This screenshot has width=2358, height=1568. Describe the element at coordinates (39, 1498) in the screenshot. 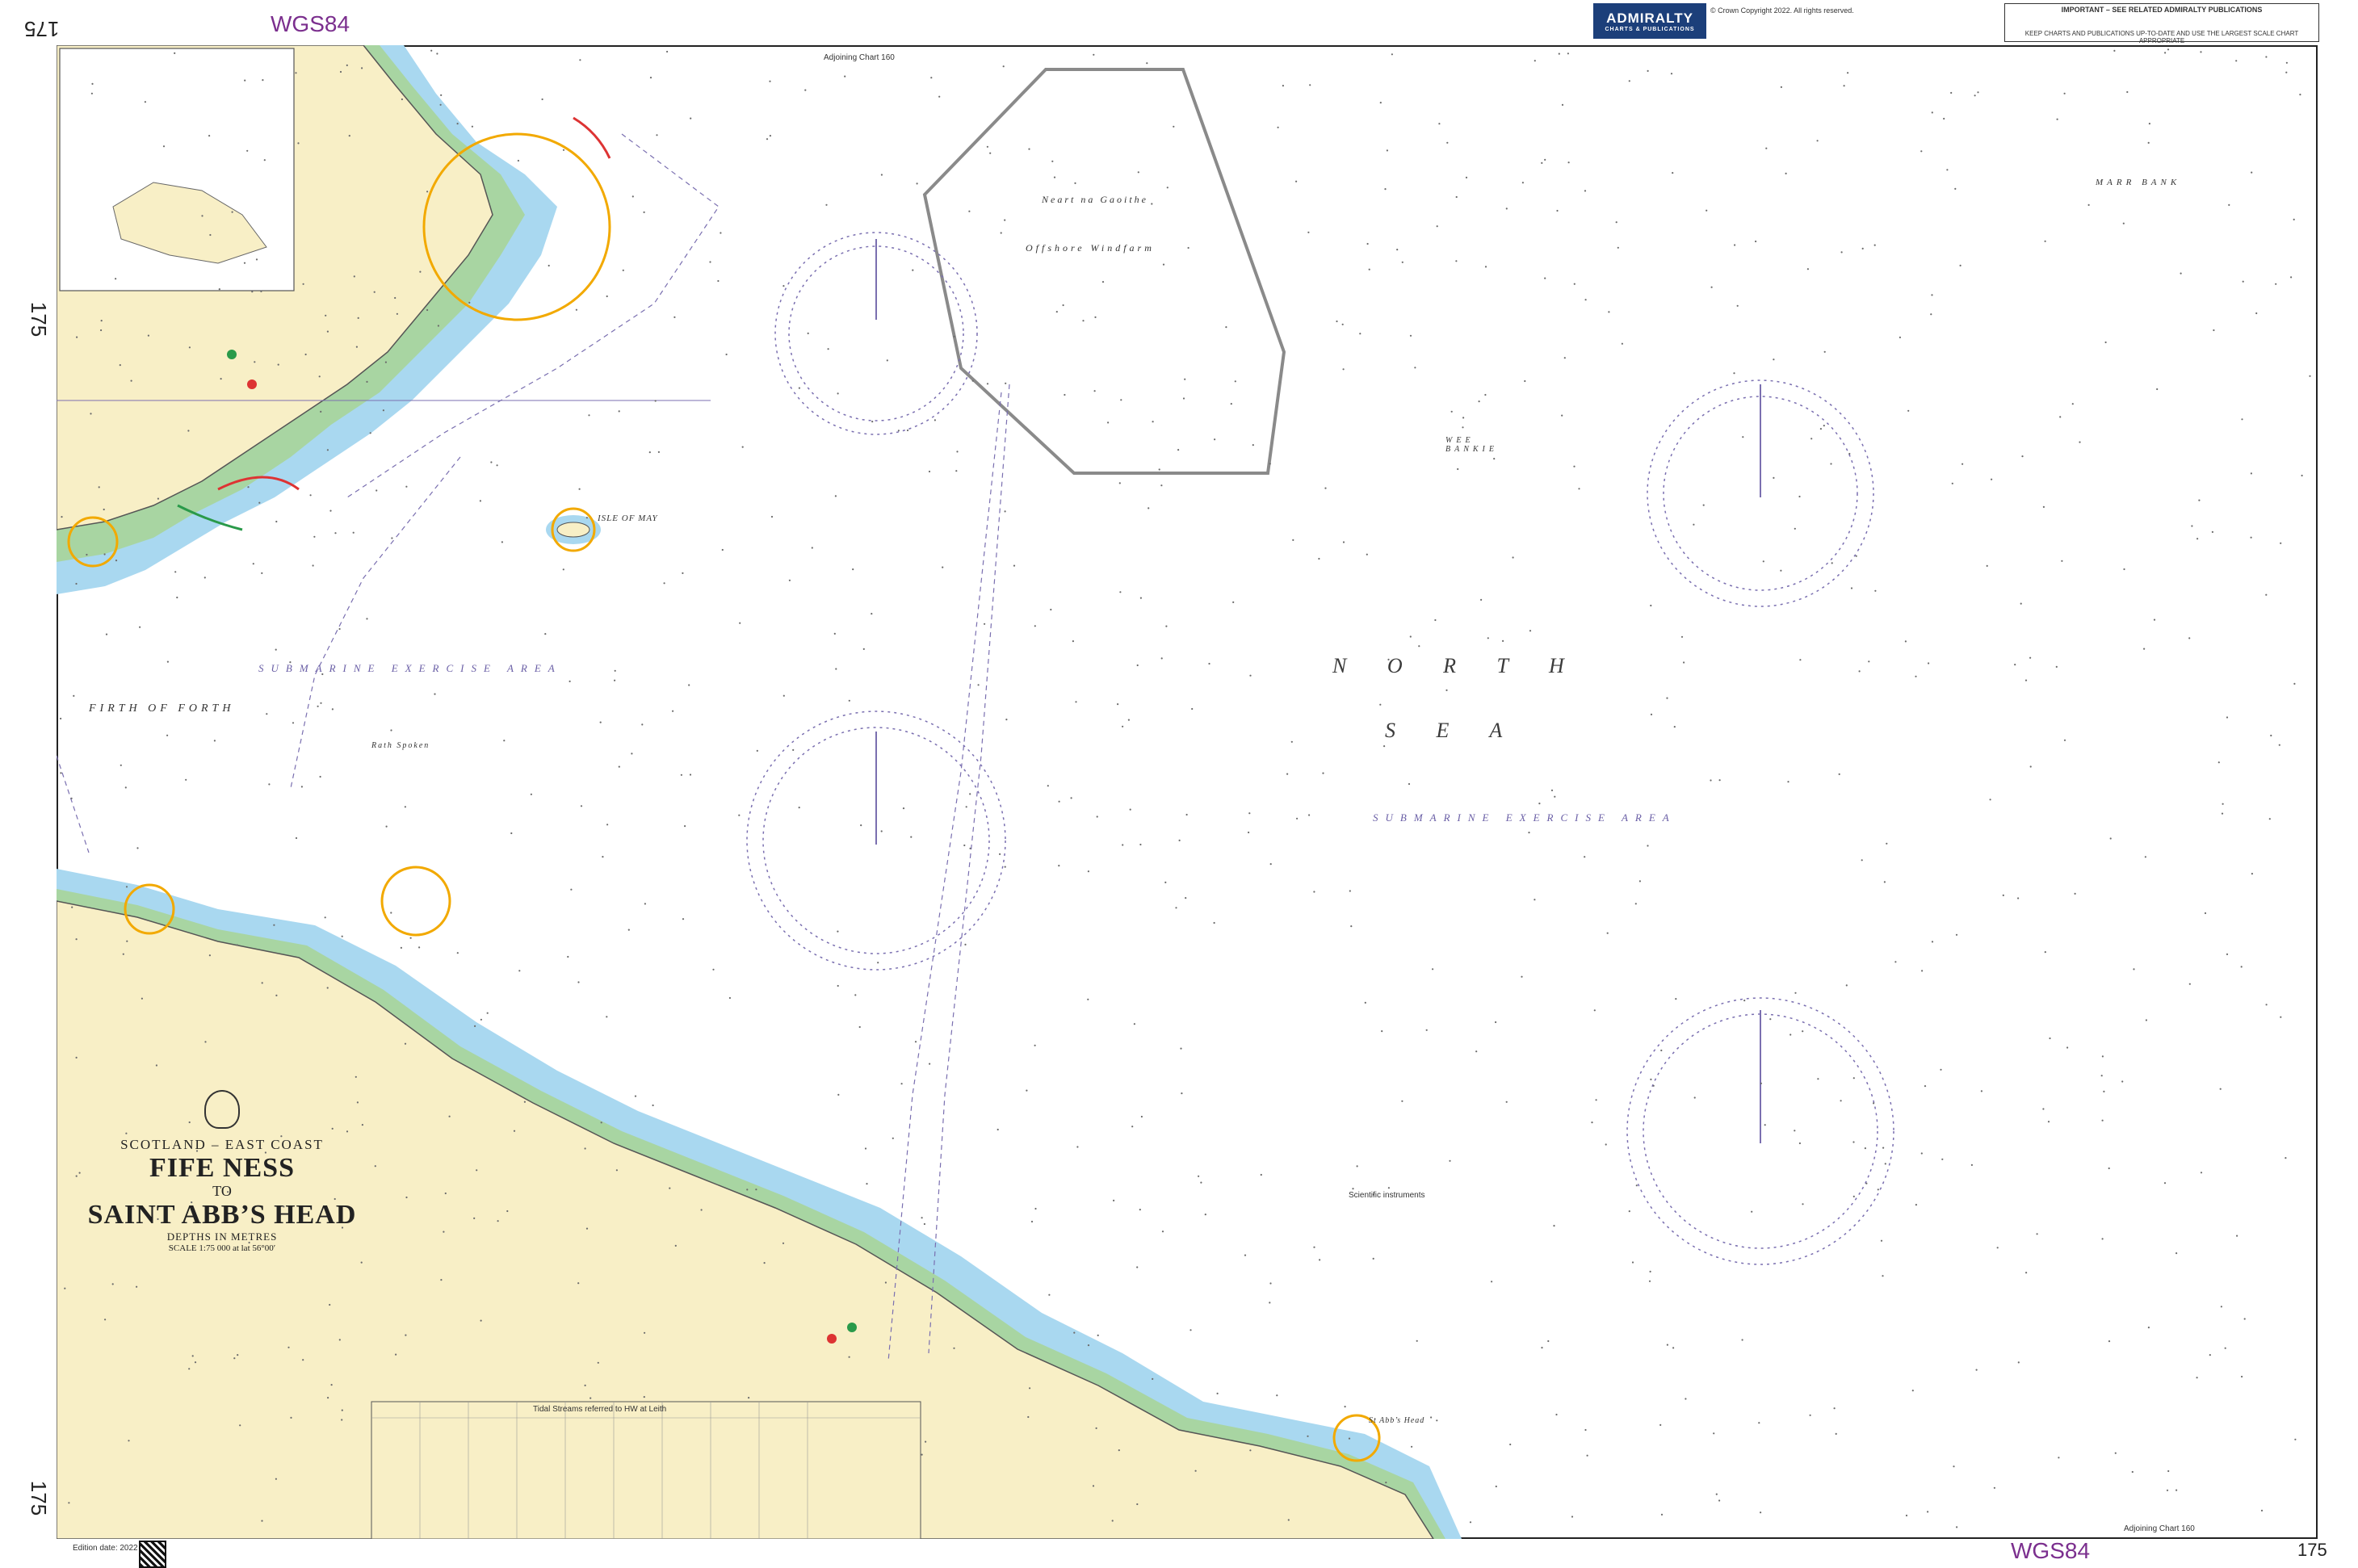

I see `chart-number-left-rotated-2: 175` at that location.